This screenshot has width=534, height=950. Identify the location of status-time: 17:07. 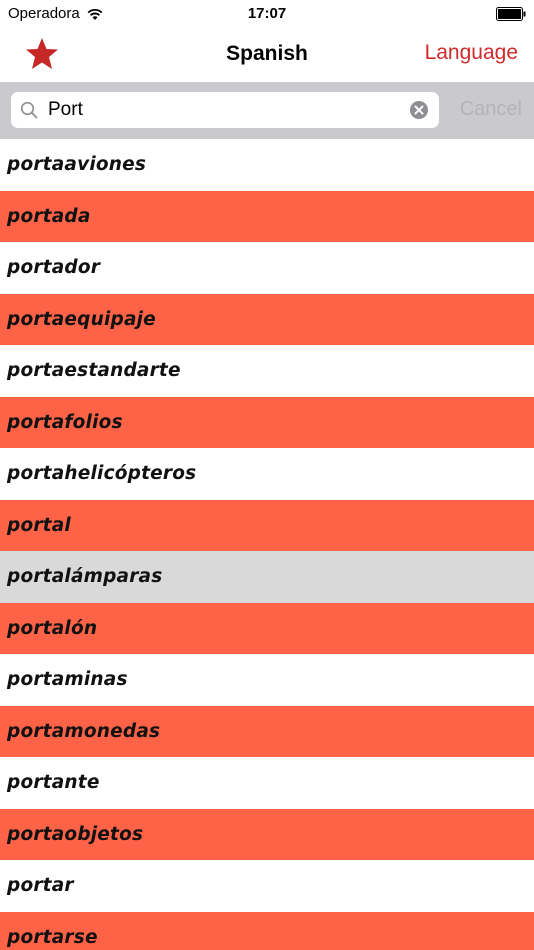
(267, 13).